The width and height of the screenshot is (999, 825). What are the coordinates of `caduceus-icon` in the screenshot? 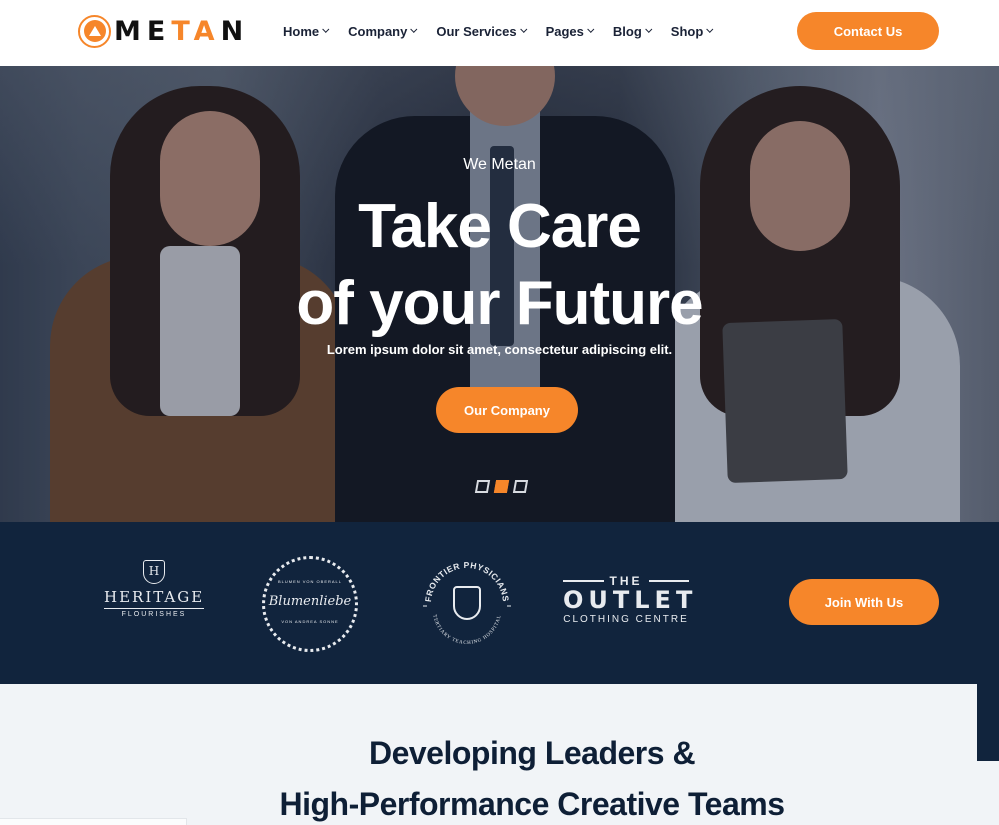 It's located at (467, 603).